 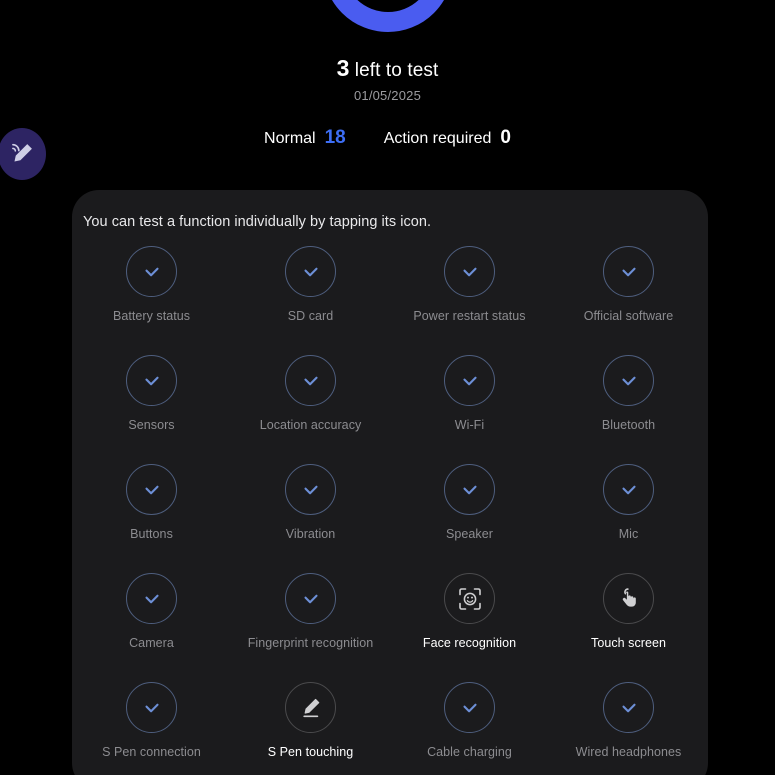 I want to click on test-item-label: Bluetooth, so click(x=628, y=425).